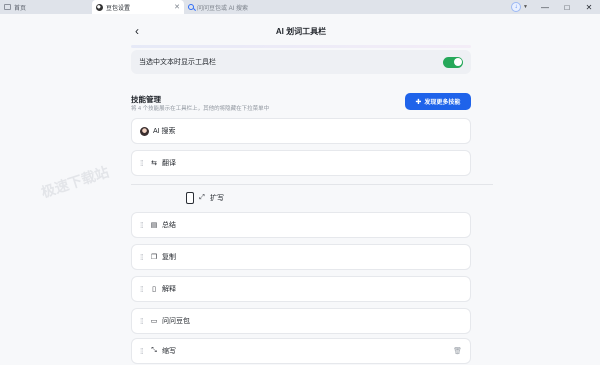 The width and height of the screenshot is (600, 365). What do you see at coordinates (301, 289) in the screenshot?
I see `skill-item-explain: ⁞⁞ ▯ 解释` at bounding box center [301, 289].